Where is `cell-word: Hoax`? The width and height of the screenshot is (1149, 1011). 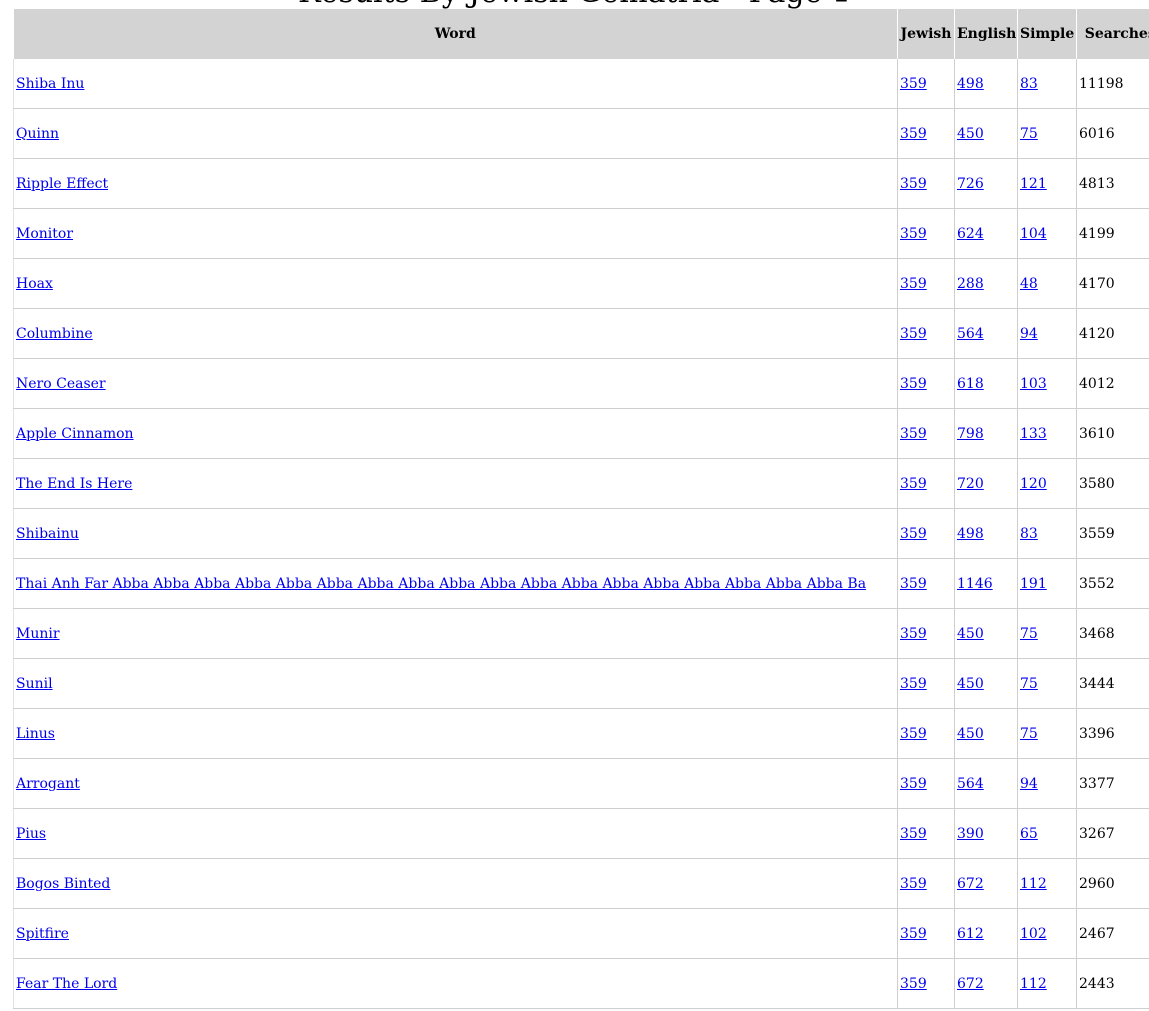 cell-word: Hoax is located at coordinates (455, 283).